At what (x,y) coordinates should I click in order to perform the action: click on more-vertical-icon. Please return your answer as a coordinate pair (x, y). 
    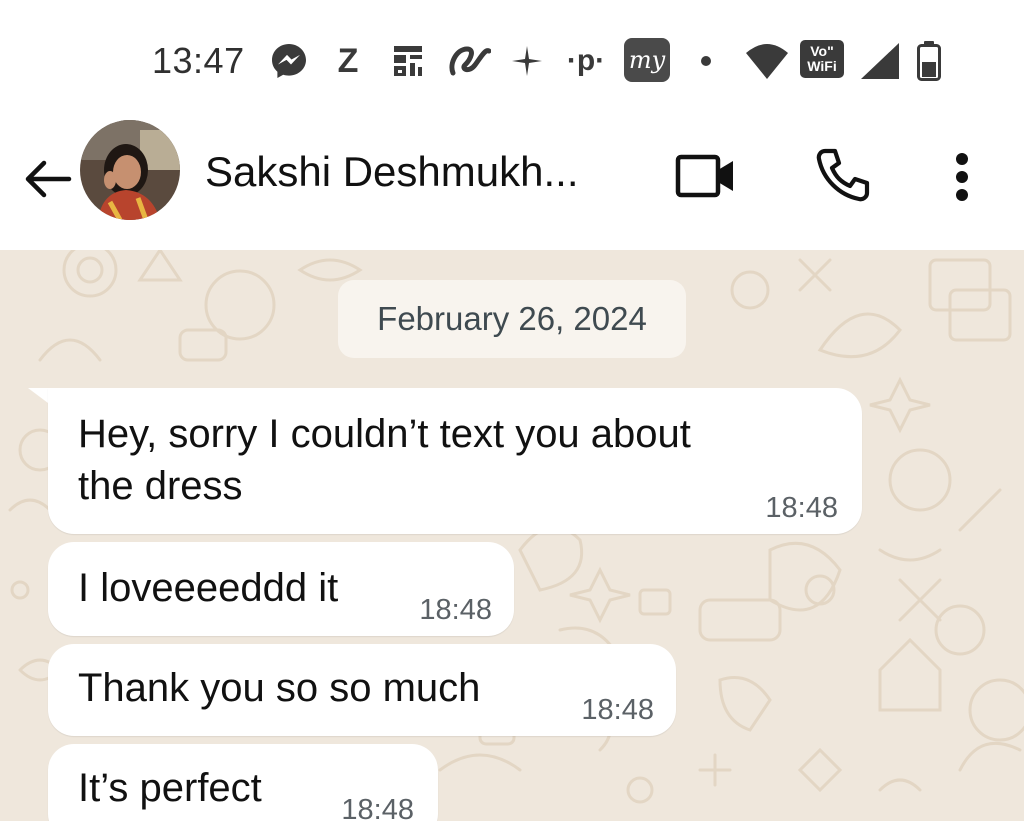
    Looking at the image, I should click on (962, 177).